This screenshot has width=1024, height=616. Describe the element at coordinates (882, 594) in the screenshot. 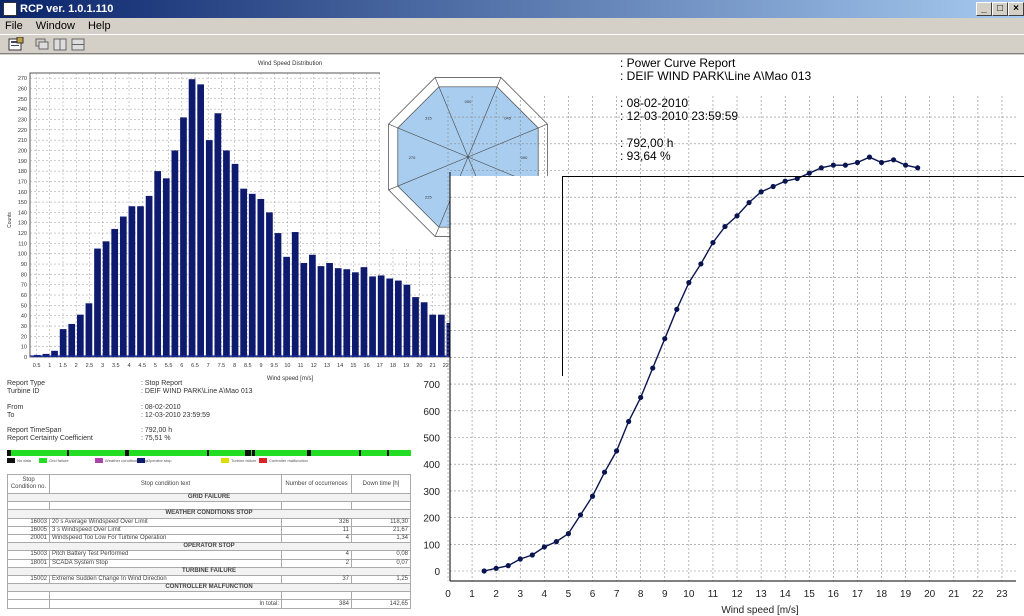

I see `power-curve-xtick: 18` at that location.